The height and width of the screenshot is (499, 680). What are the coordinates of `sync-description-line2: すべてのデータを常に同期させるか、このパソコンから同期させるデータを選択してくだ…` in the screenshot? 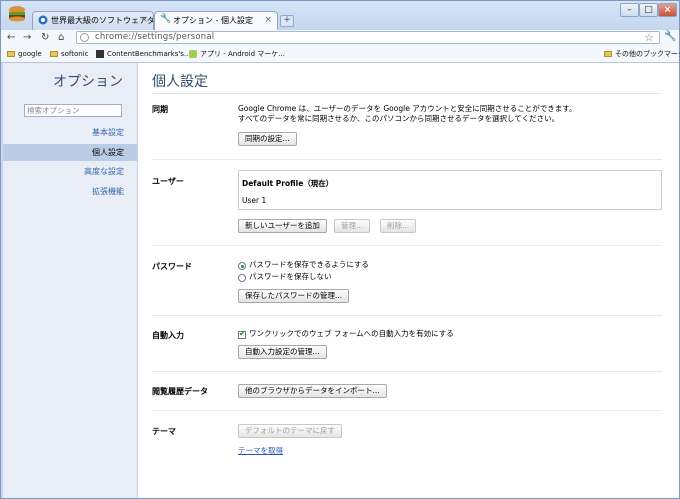 It's located at (399, 118).